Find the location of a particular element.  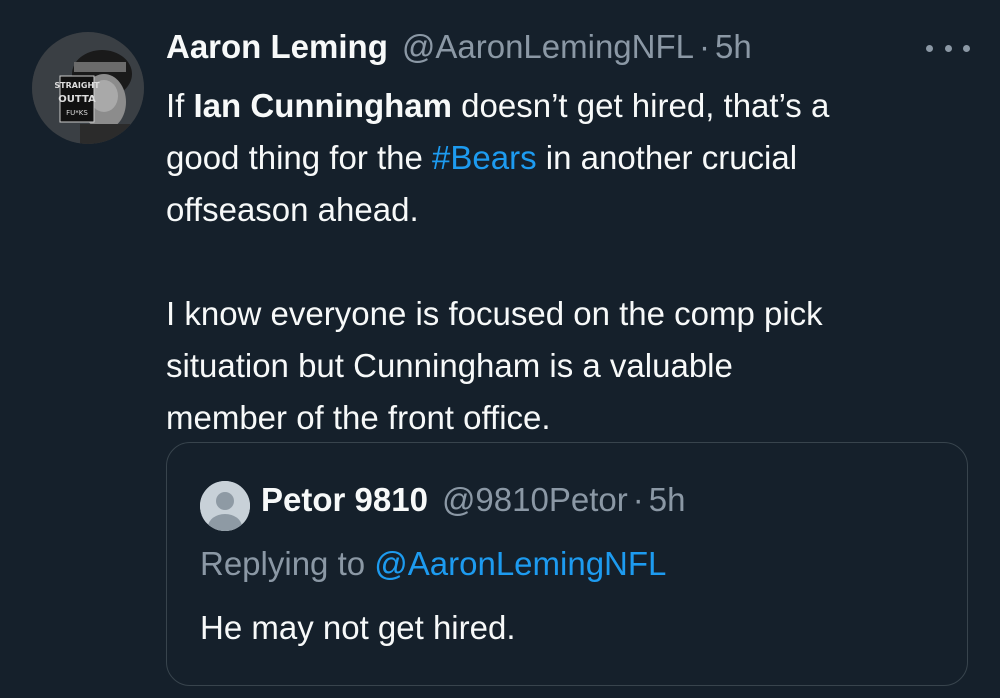

tweet-line: situation but Cunningham is a valuable is located at coordinates (449, 365).